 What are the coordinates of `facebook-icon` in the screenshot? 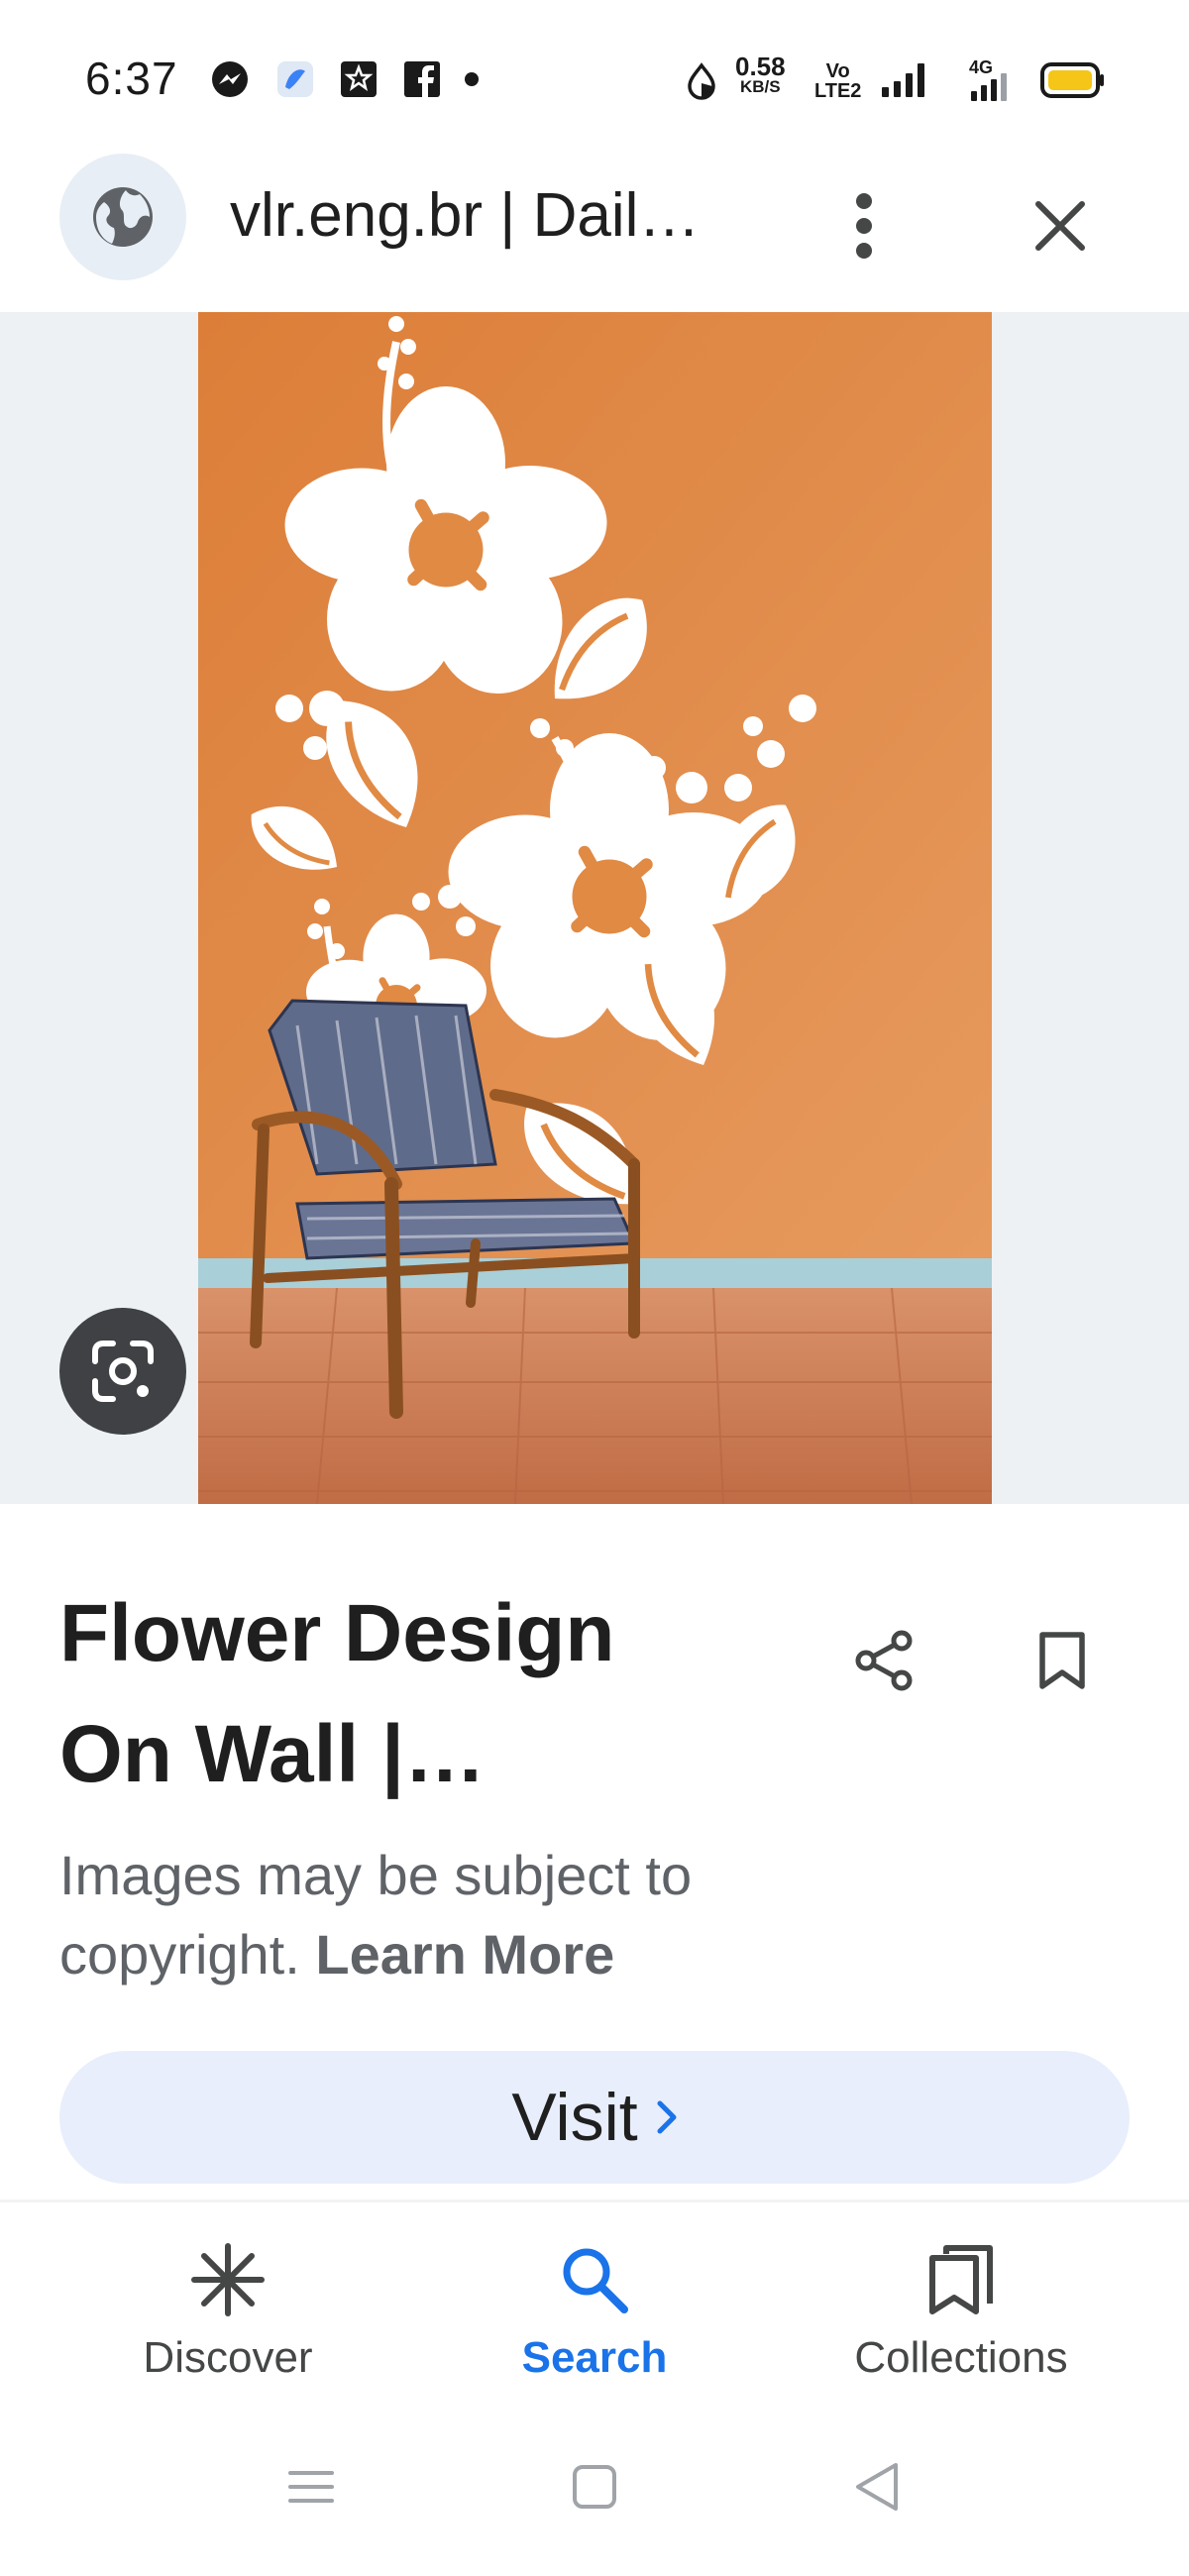 It's located at (422, 79).